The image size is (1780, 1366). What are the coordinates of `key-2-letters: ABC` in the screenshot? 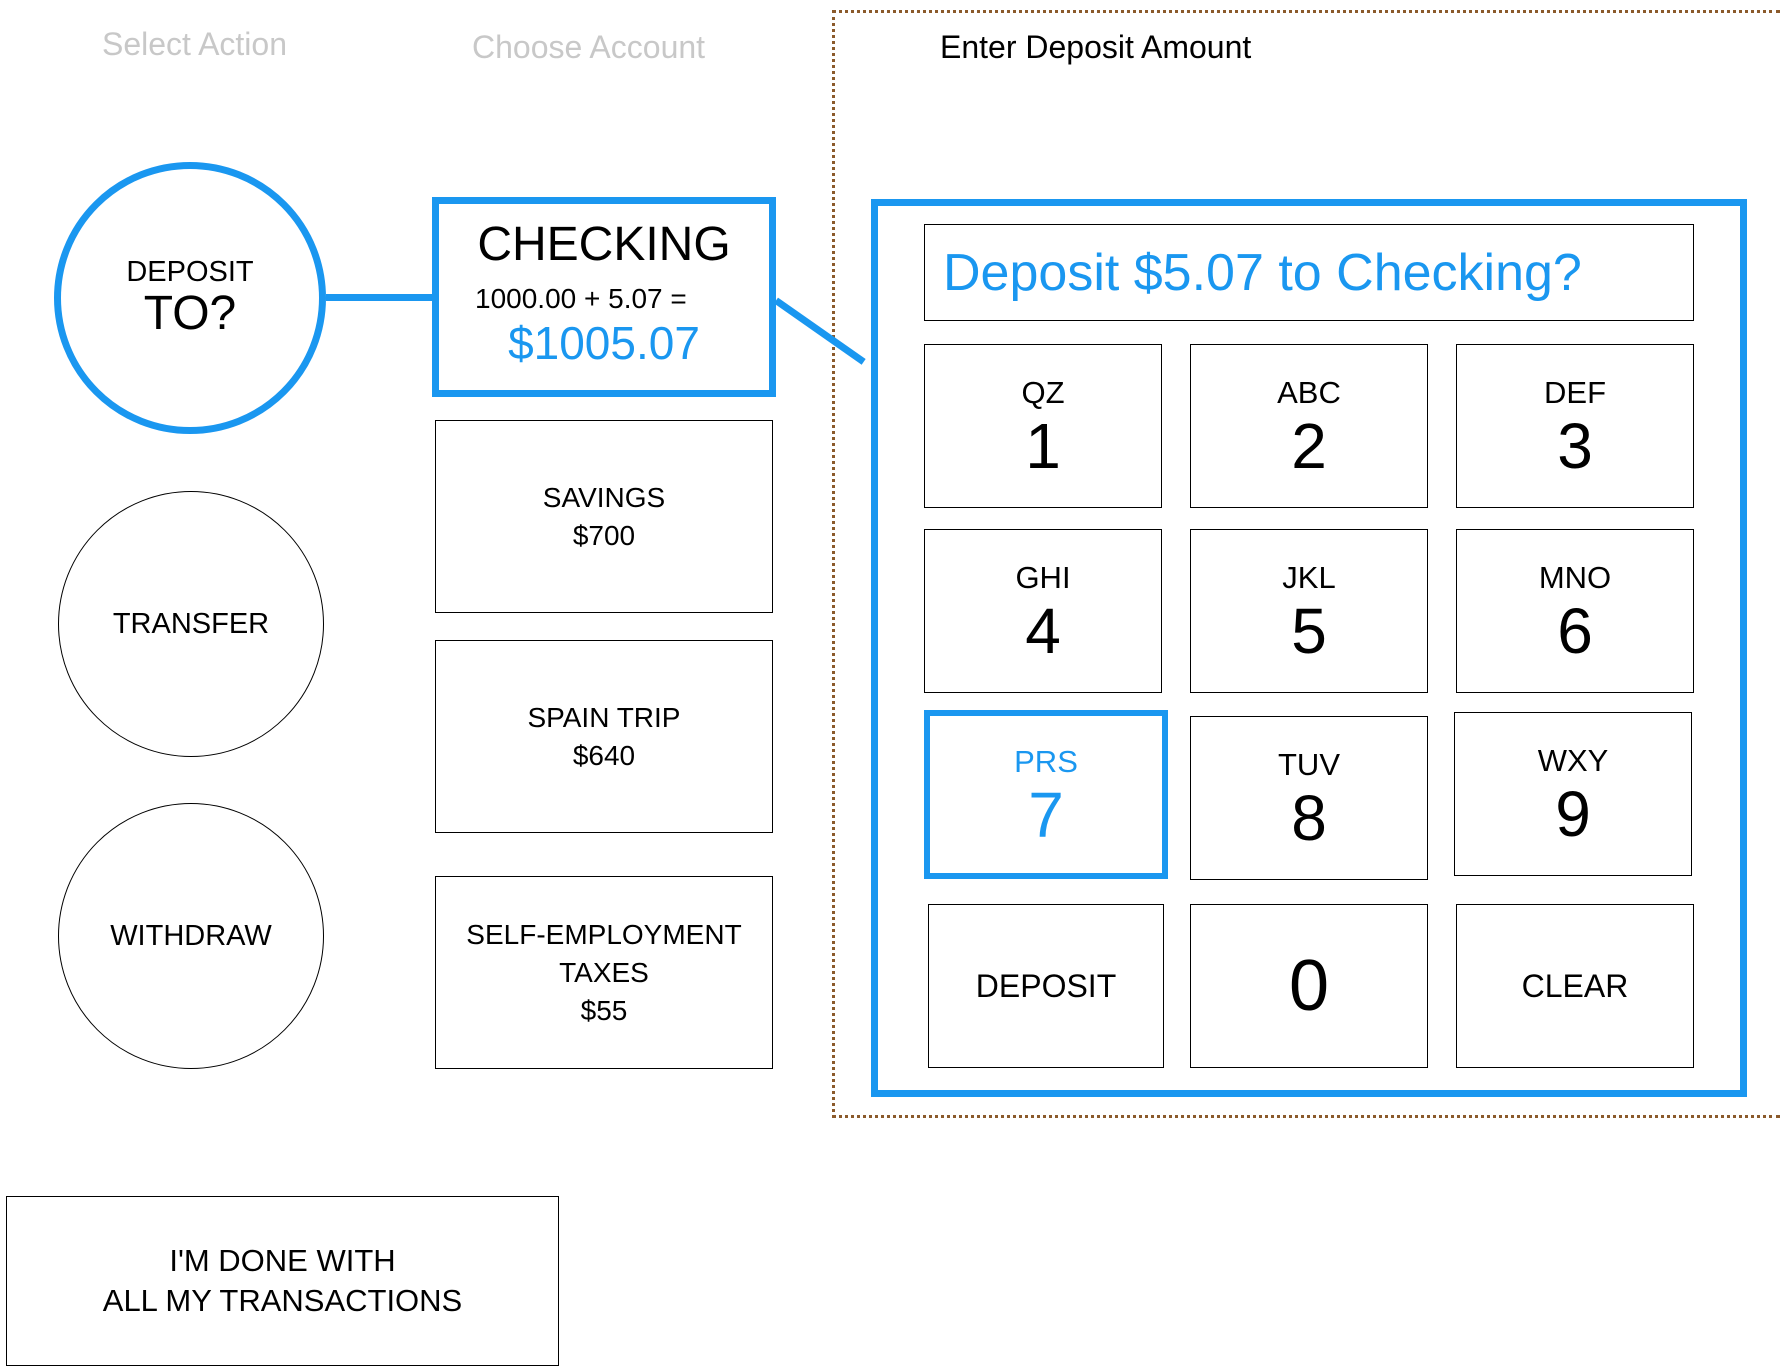 It's located at (1309, 392).